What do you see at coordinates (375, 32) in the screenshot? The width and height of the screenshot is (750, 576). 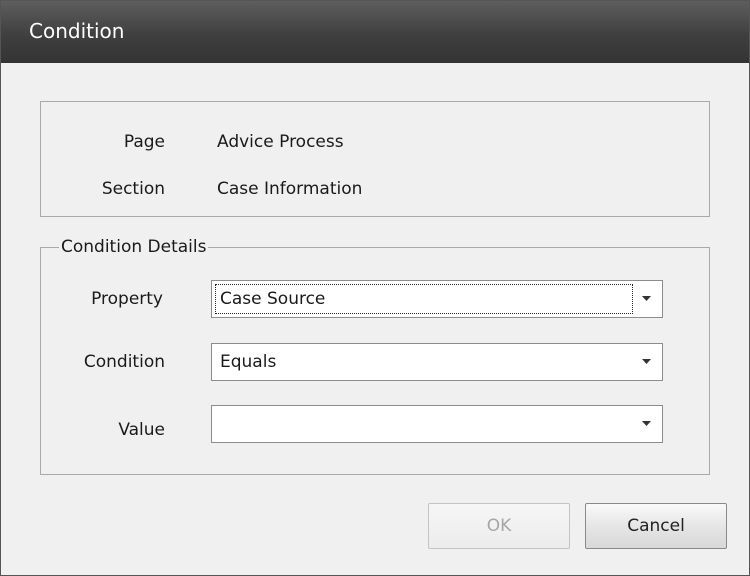 I see `title-bar: Condition` at bounding box center [375, 32].